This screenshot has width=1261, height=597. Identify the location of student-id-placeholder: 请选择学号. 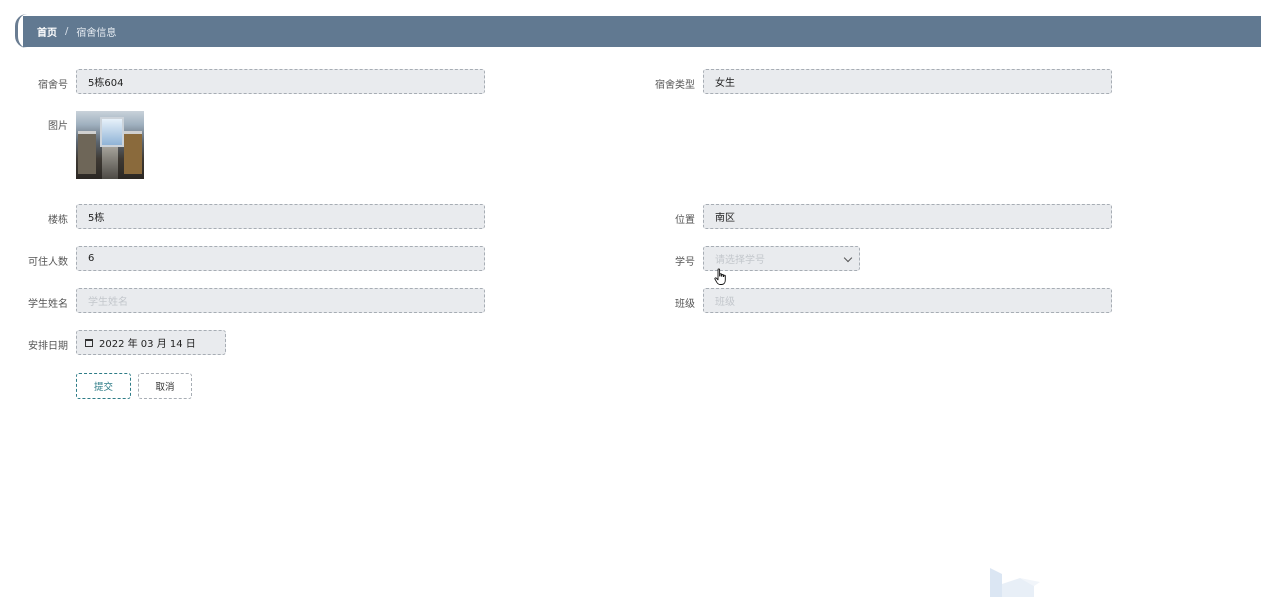
(740, 260).